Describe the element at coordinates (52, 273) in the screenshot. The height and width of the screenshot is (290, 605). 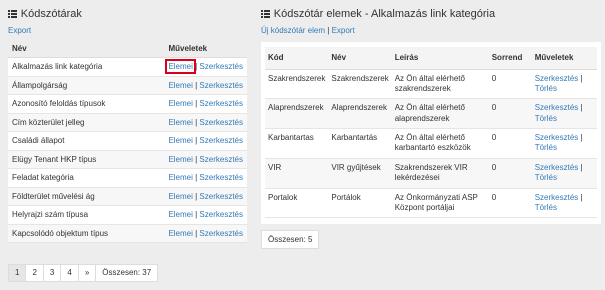
I see `page-button: 3` at that location.